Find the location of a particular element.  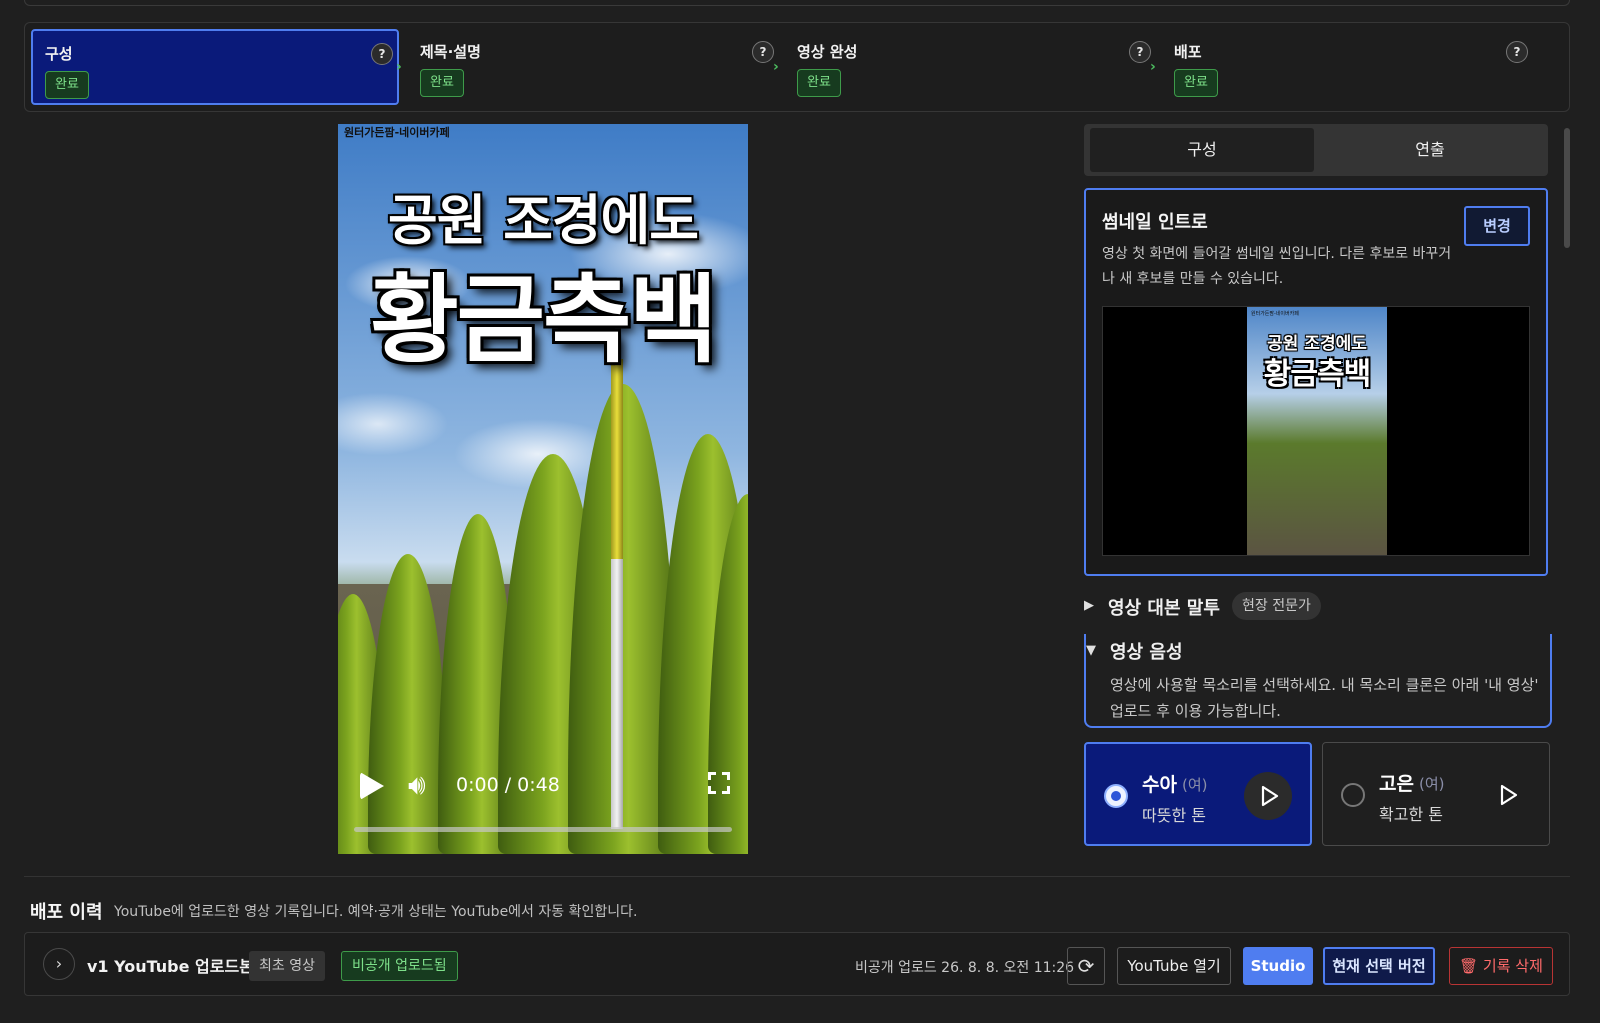

voice-option-sua: 수아 (여) 따뜻한 톤 is located at coordinates (1198, 794).